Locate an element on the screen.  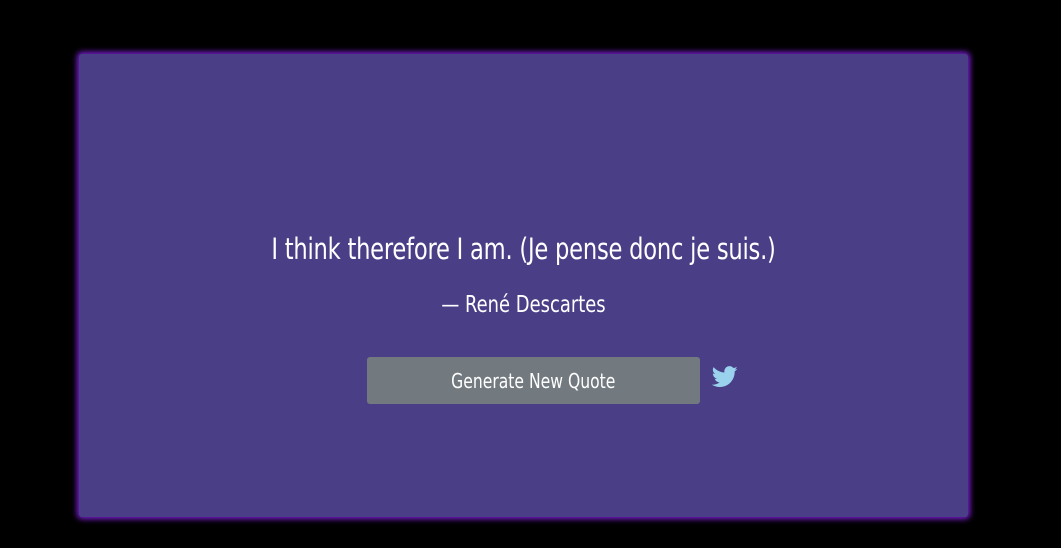
twitter-icon is located at coordinates (724, 376).